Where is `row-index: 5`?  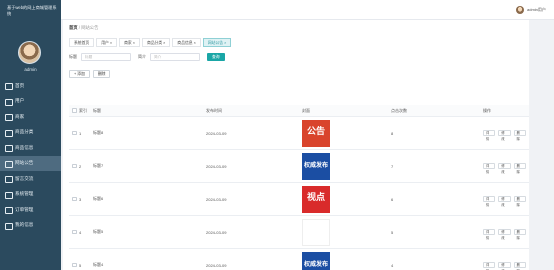
row-index: 5 is located at coordinates (80, 265).